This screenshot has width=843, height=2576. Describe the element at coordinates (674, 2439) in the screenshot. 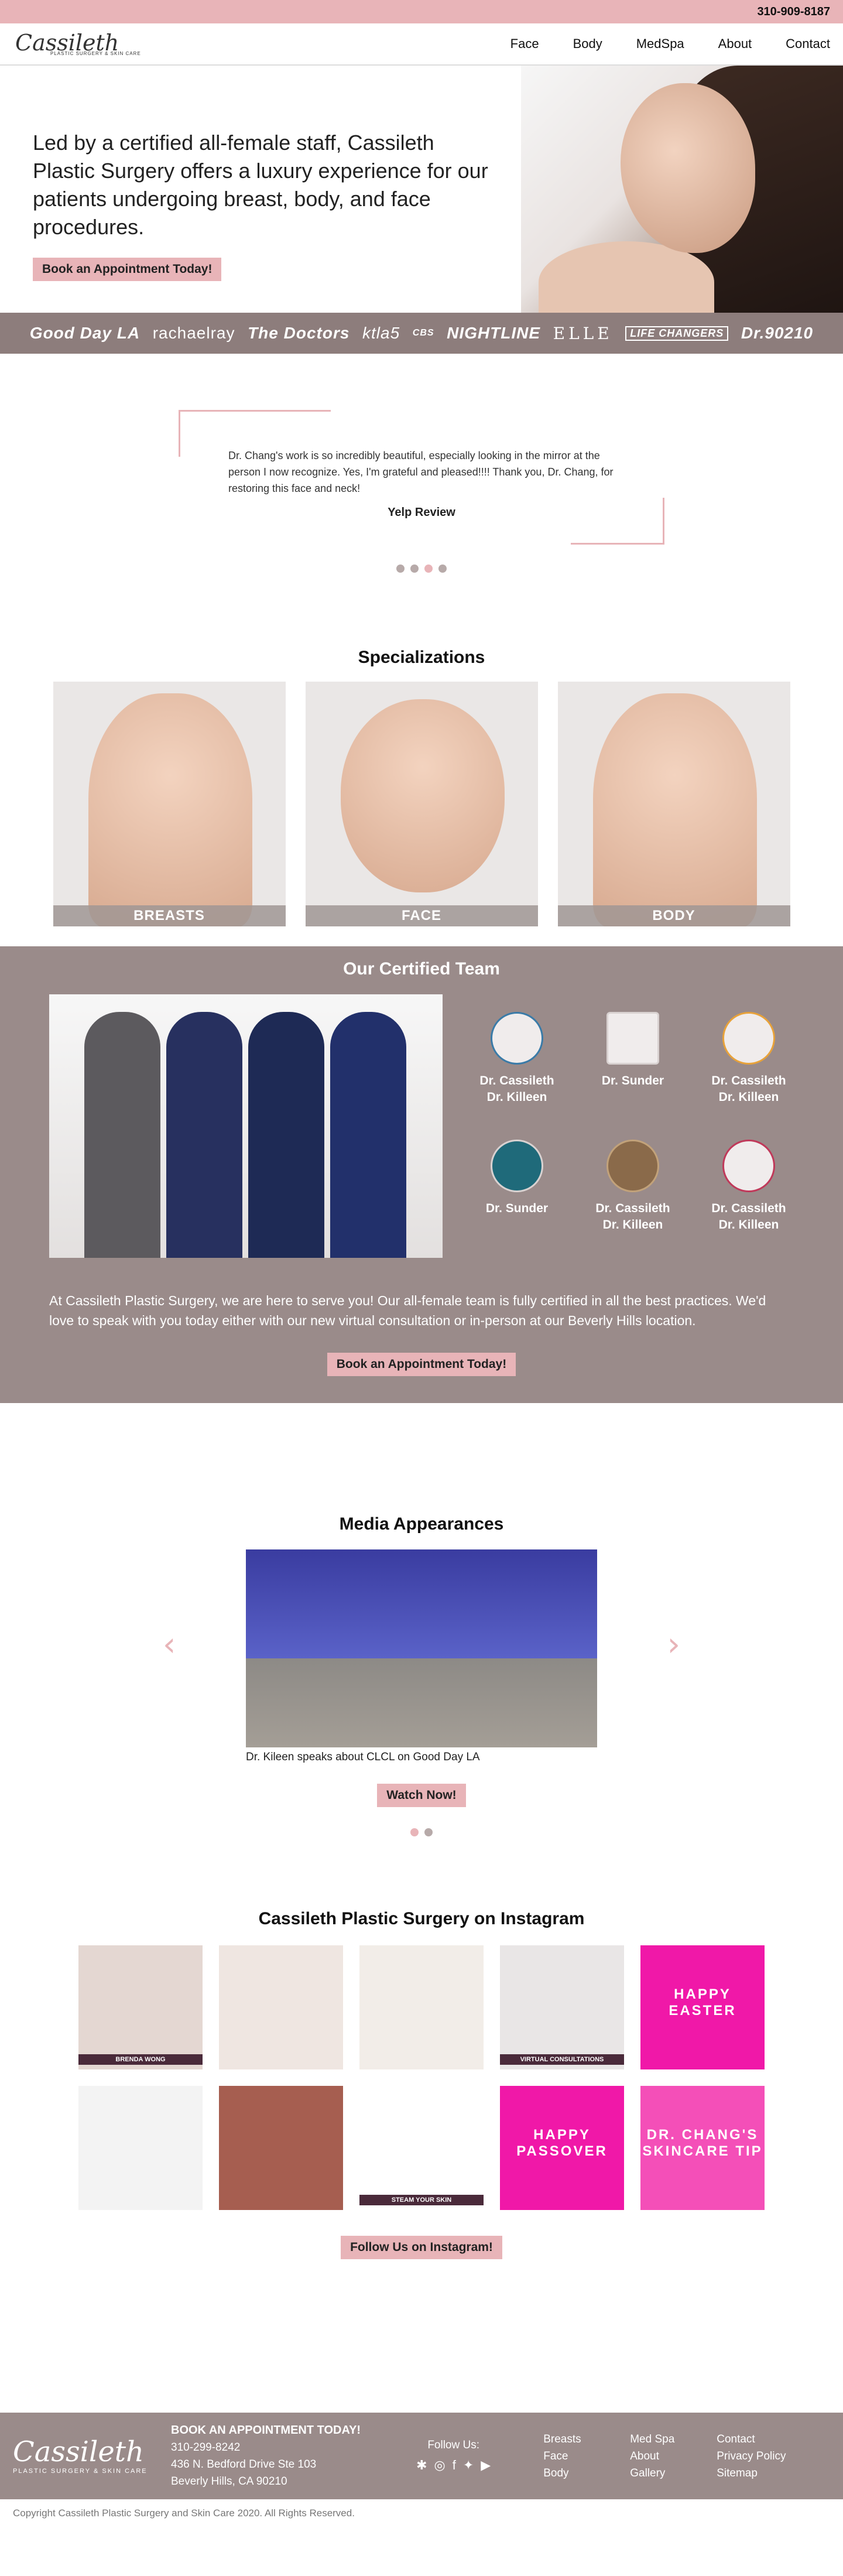

I see `footer-link: Med Spa` at that location.